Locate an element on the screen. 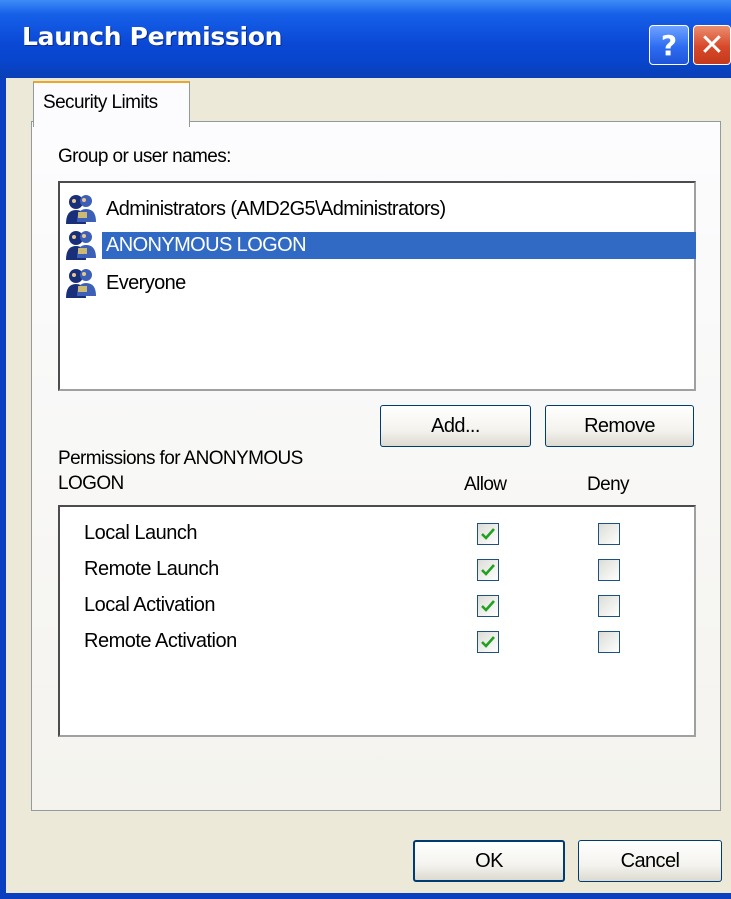  remove-button: Remove is located at coordinates (619, 426).